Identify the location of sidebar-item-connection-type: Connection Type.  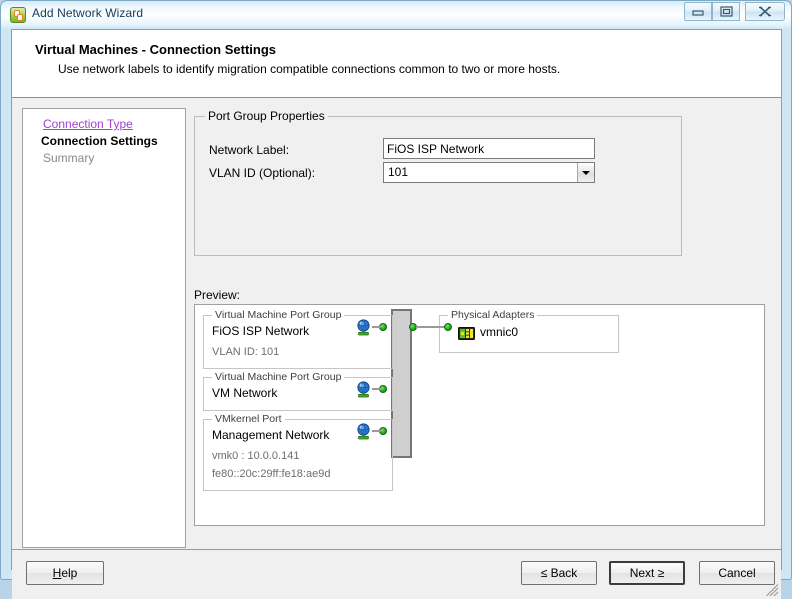
(88, 124).